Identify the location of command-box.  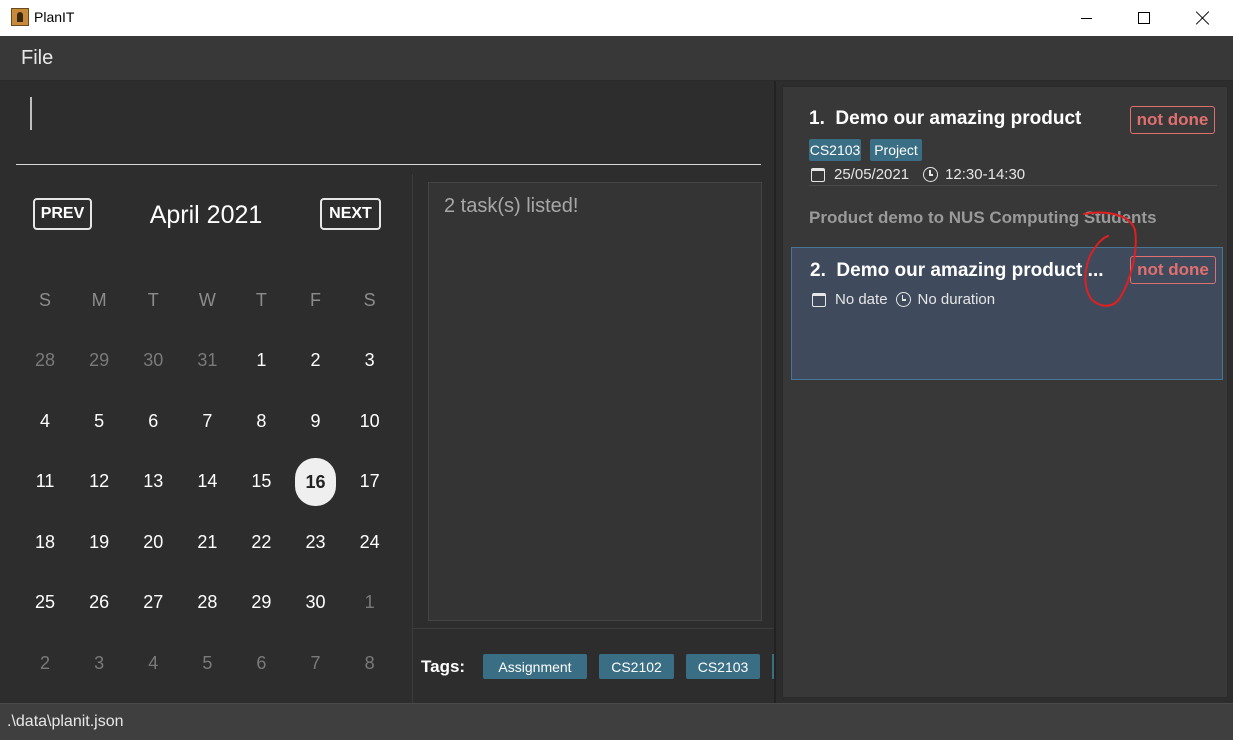
(387, 127).